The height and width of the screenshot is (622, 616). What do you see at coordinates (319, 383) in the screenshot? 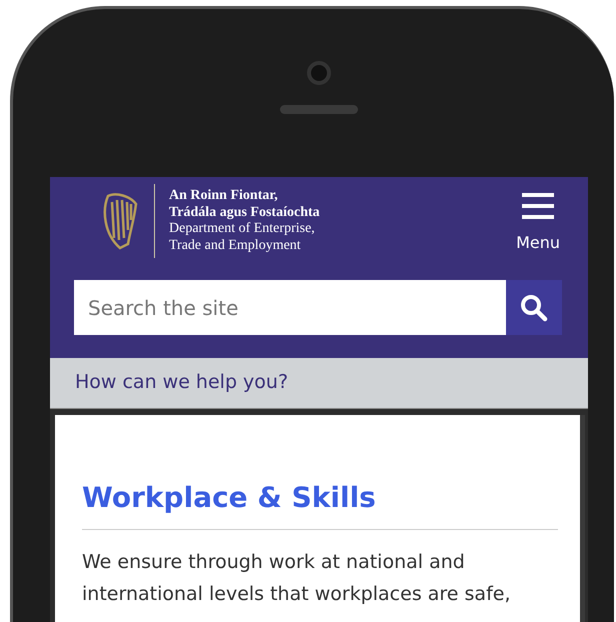
I see `help-prompt: How can we help you?` at bounding box center [319, 383].